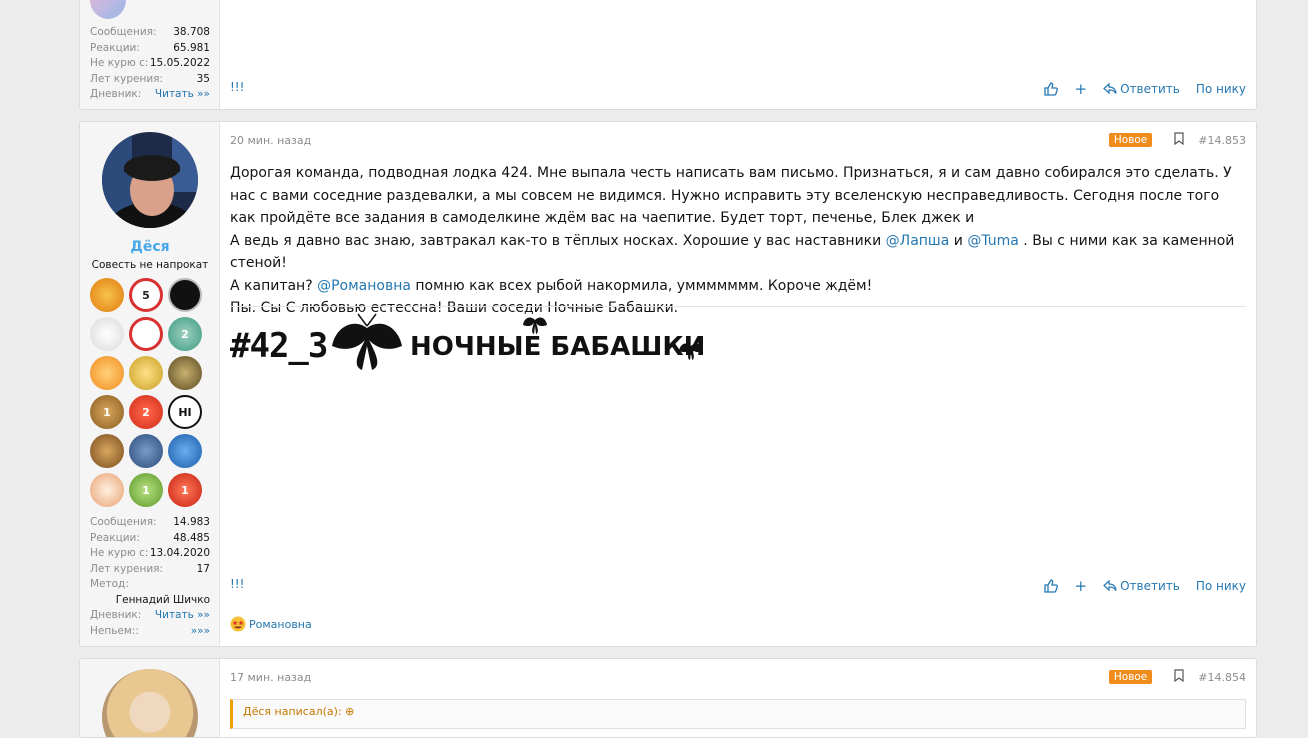  I want to click on stat-row: Реакции: 48.485, so click(150, 539).